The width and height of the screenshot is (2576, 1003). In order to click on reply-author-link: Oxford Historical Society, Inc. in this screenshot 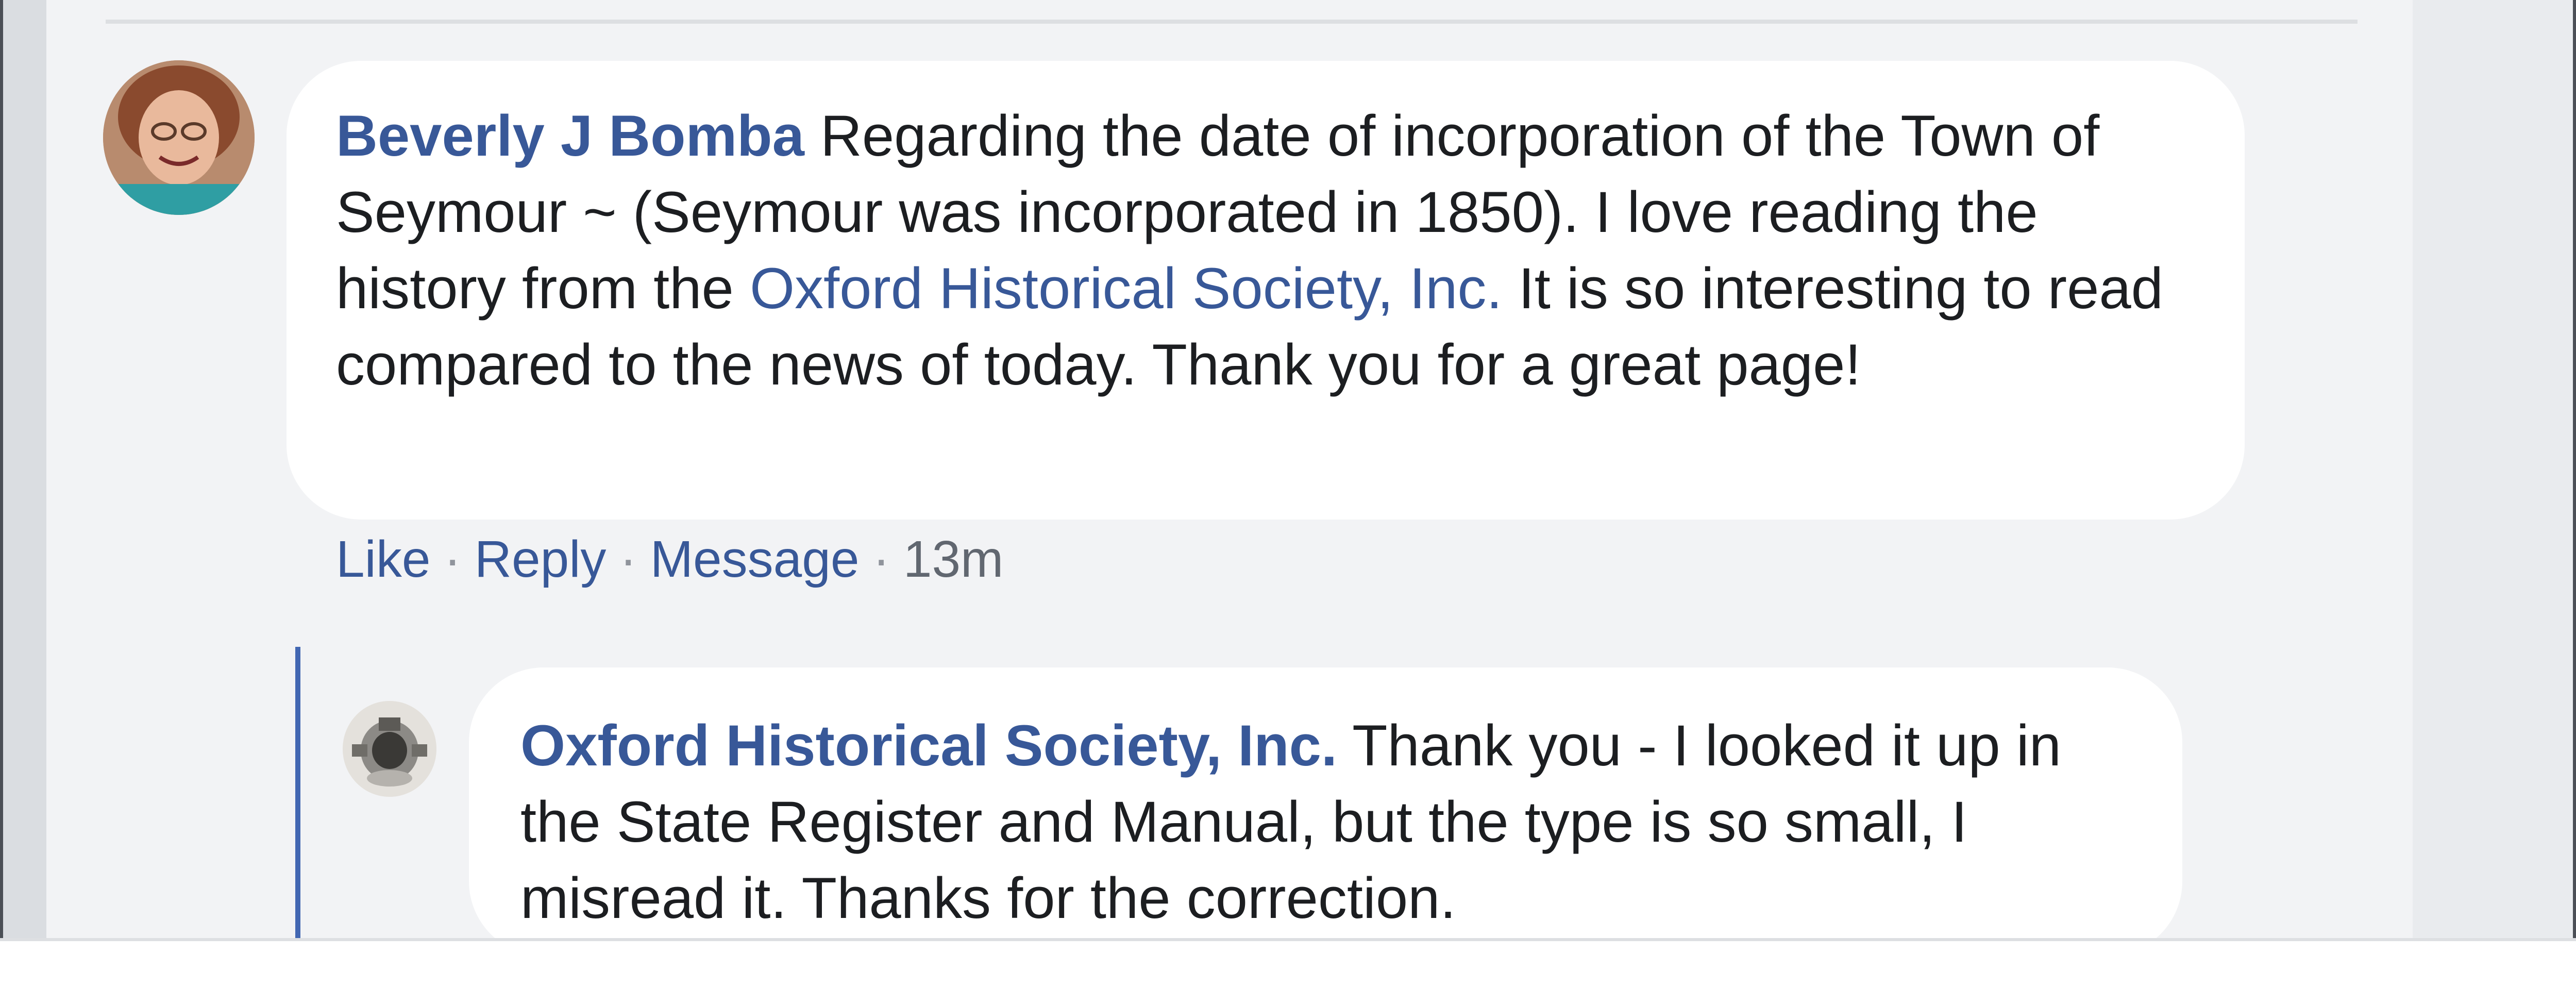, I will do `click(928, 745)`.